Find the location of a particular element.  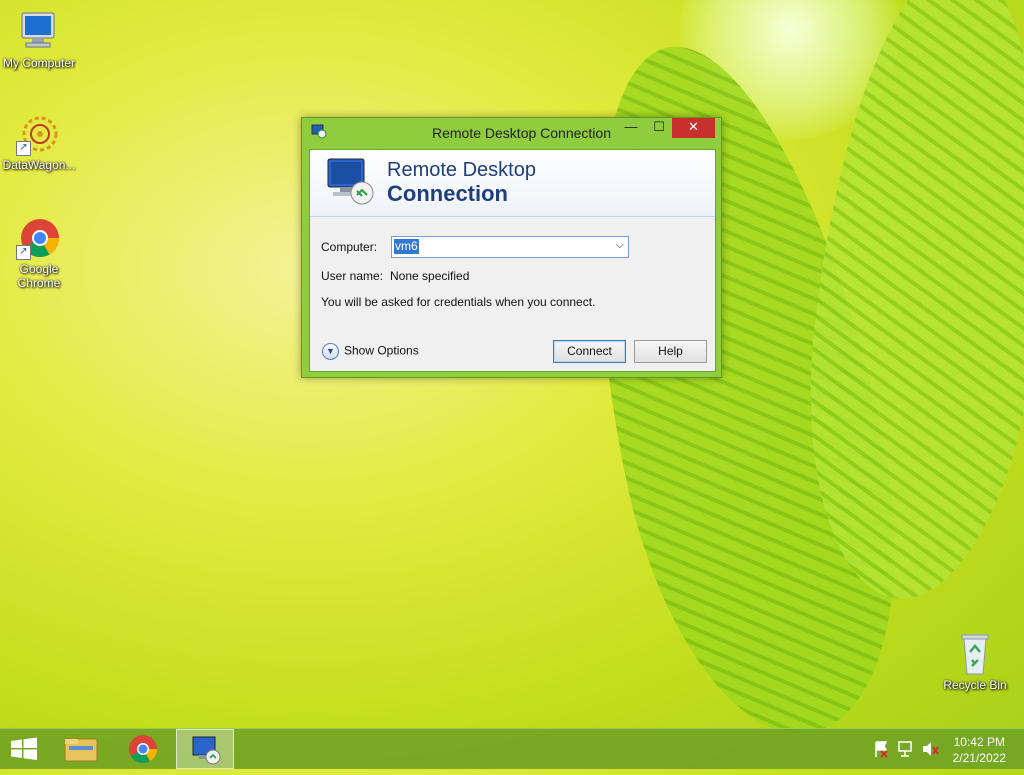

maximize-button: ☐ is located at coordinates (659, 128).